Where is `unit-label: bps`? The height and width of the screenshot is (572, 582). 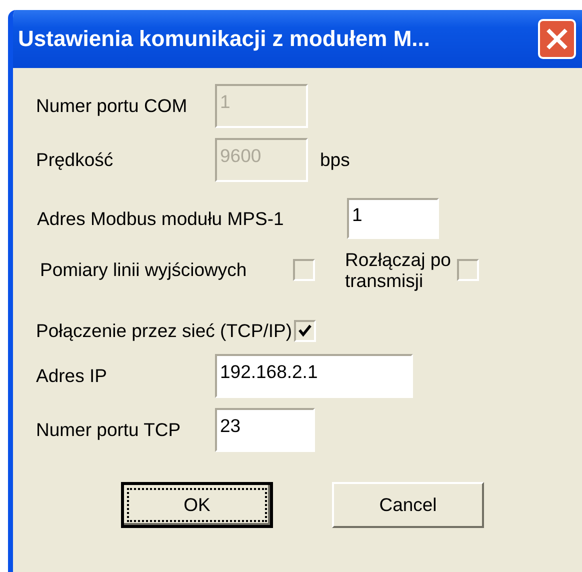
unit-label: bps is located at coordinates (335, 160).